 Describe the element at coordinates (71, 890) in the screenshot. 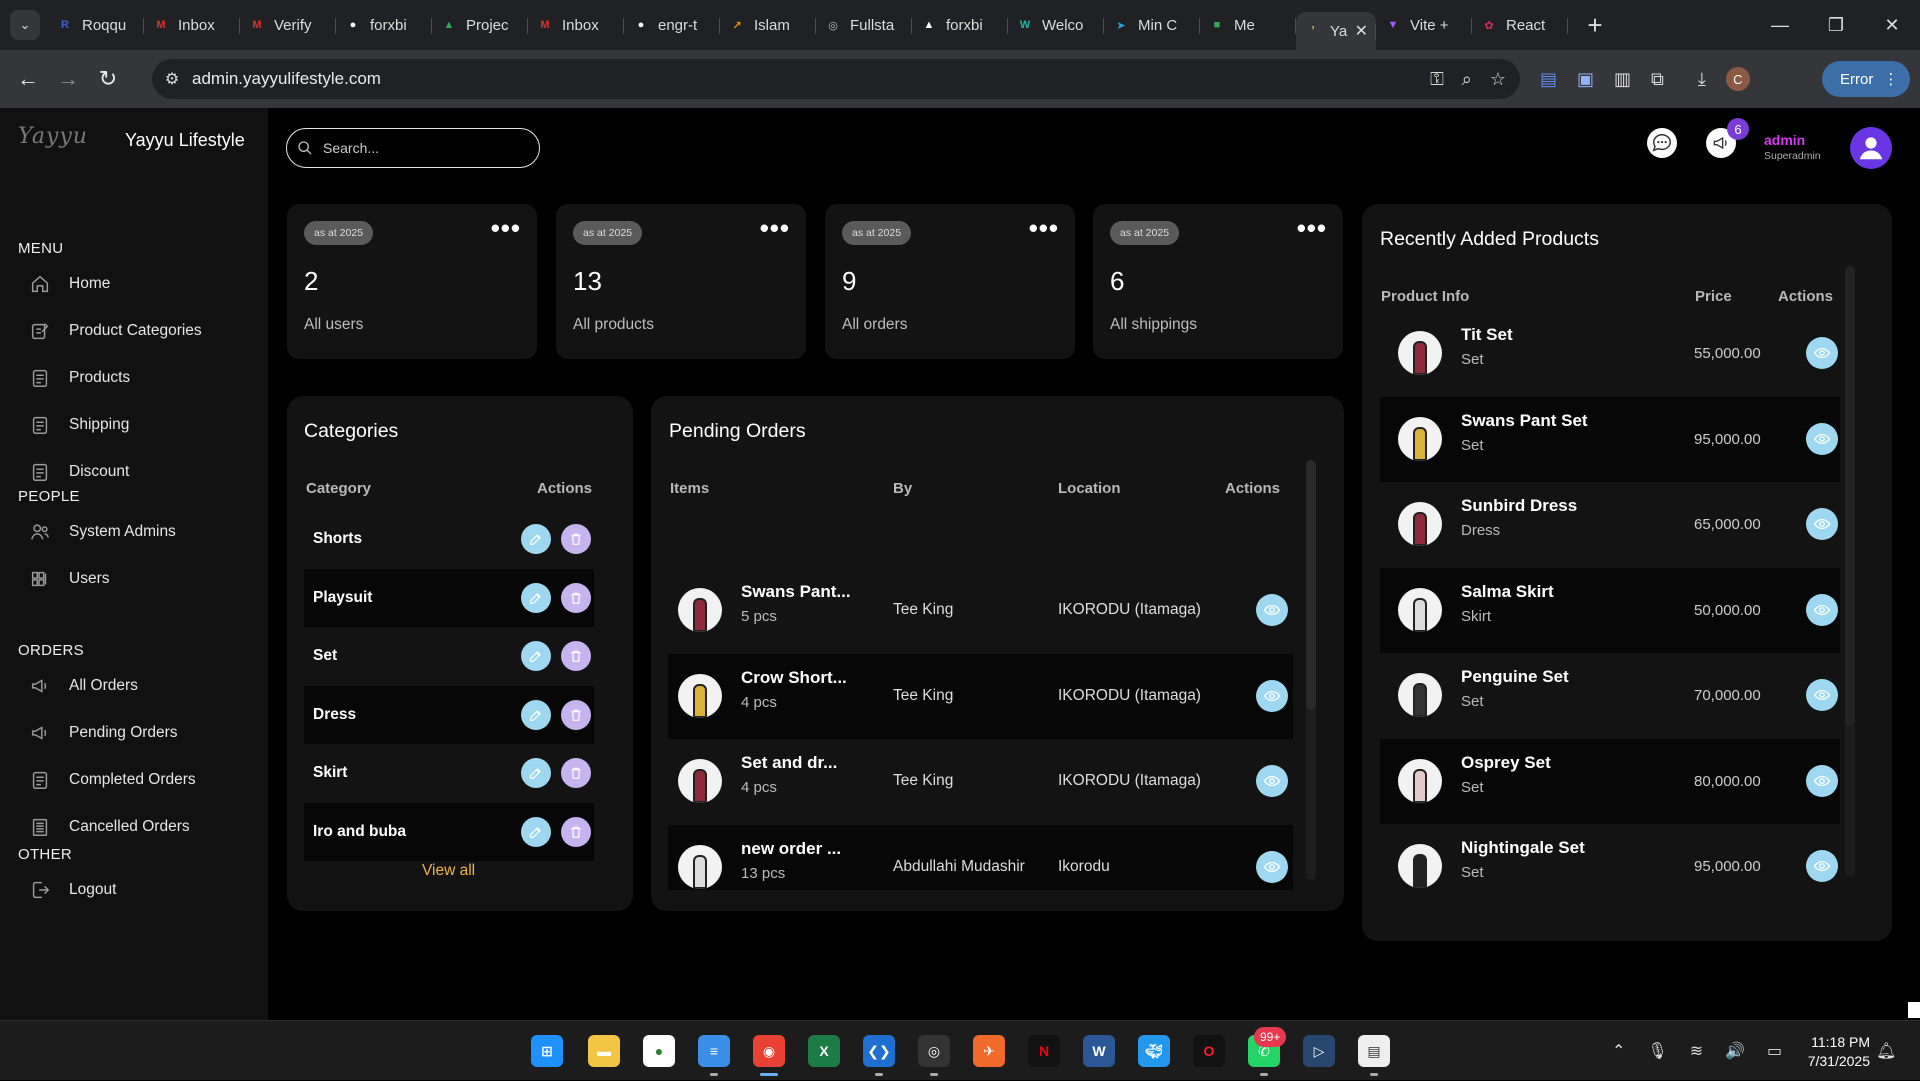

I see `sidebar-item-logout: Logout` at that location.